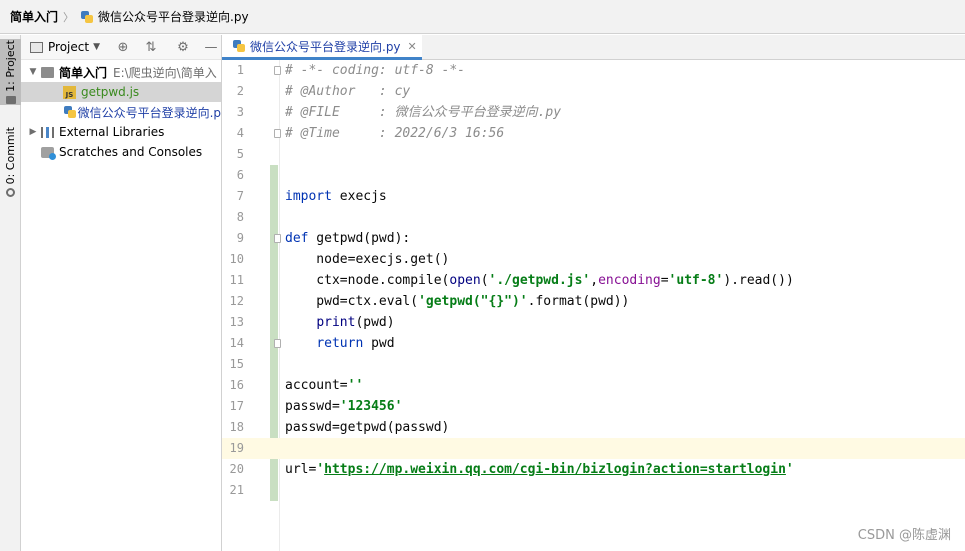 Image resolution: width=965 pixels, height=551 pixels. Describe the element at coordinates (336, 196) in the screenshot. I see `code-text: import execjs` at that location.